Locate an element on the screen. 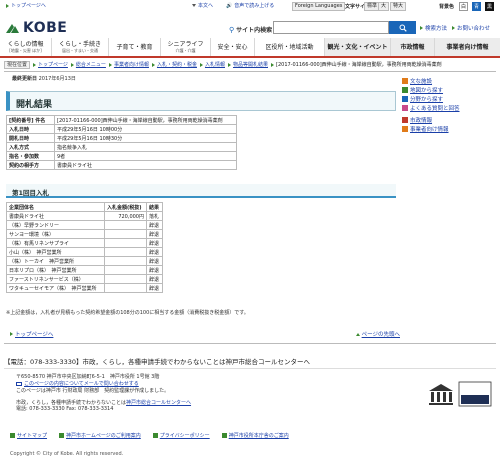 The image size is (500, 463). table-row: （株）有馬リネンサプライ 辞退 is located at coordinates (84, 243).